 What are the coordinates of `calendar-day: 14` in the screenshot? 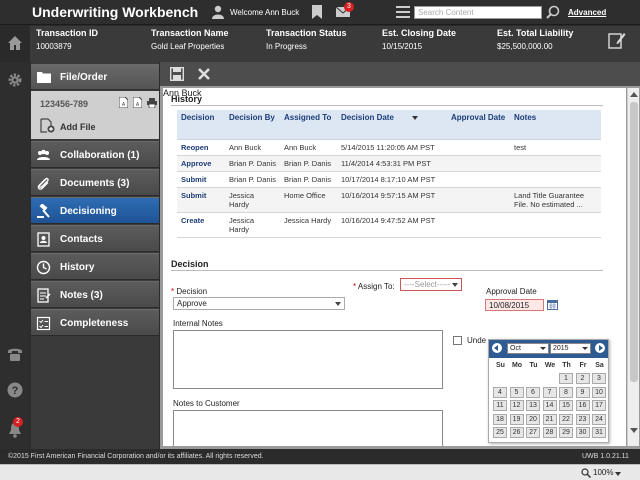 It's located at (549, 405).